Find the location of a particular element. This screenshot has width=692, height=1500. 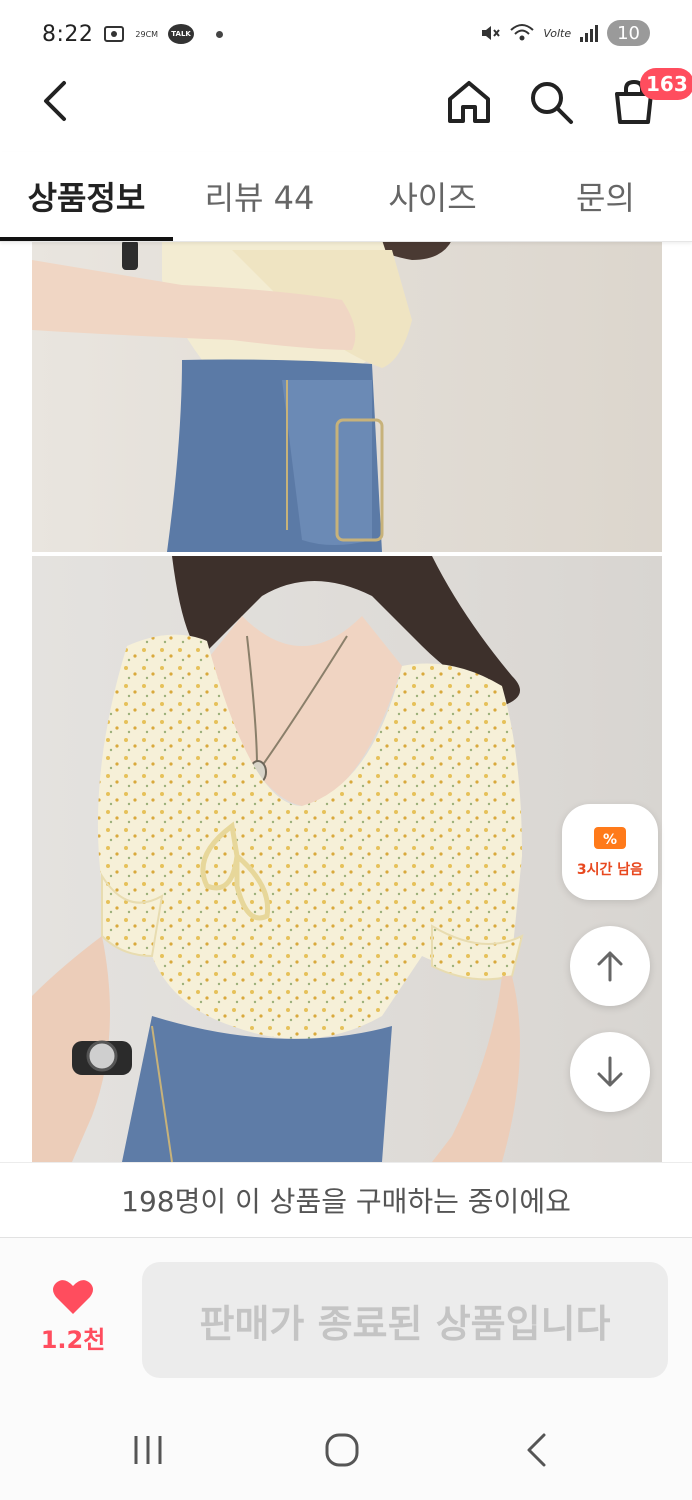

buyers-banner: 198명이 이 상품을 구매하는 중이에요 is located at coordinates (346, 1200).